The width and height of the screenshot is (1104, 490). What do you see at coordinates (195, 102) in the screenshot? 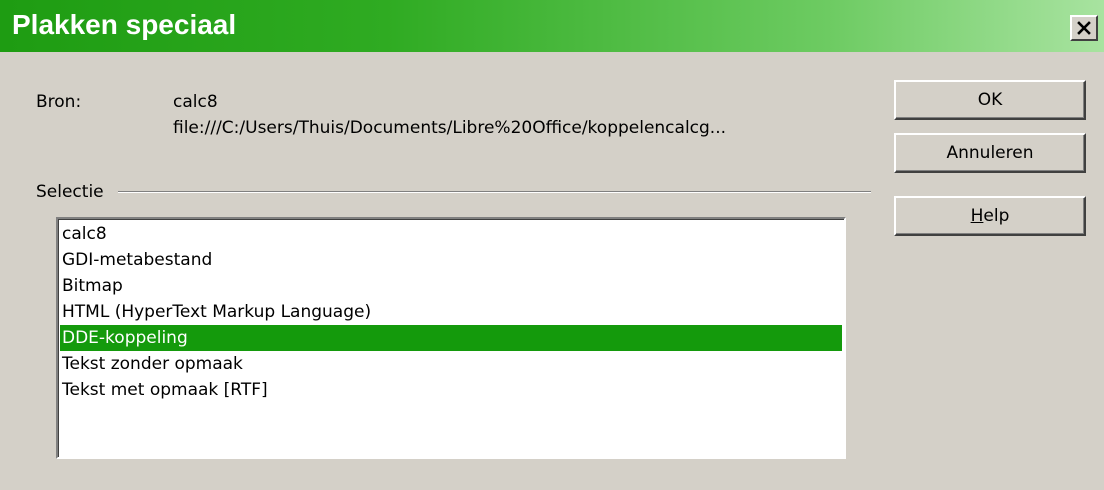
I see `source-name: calc8` at bounding box center [195, 102].